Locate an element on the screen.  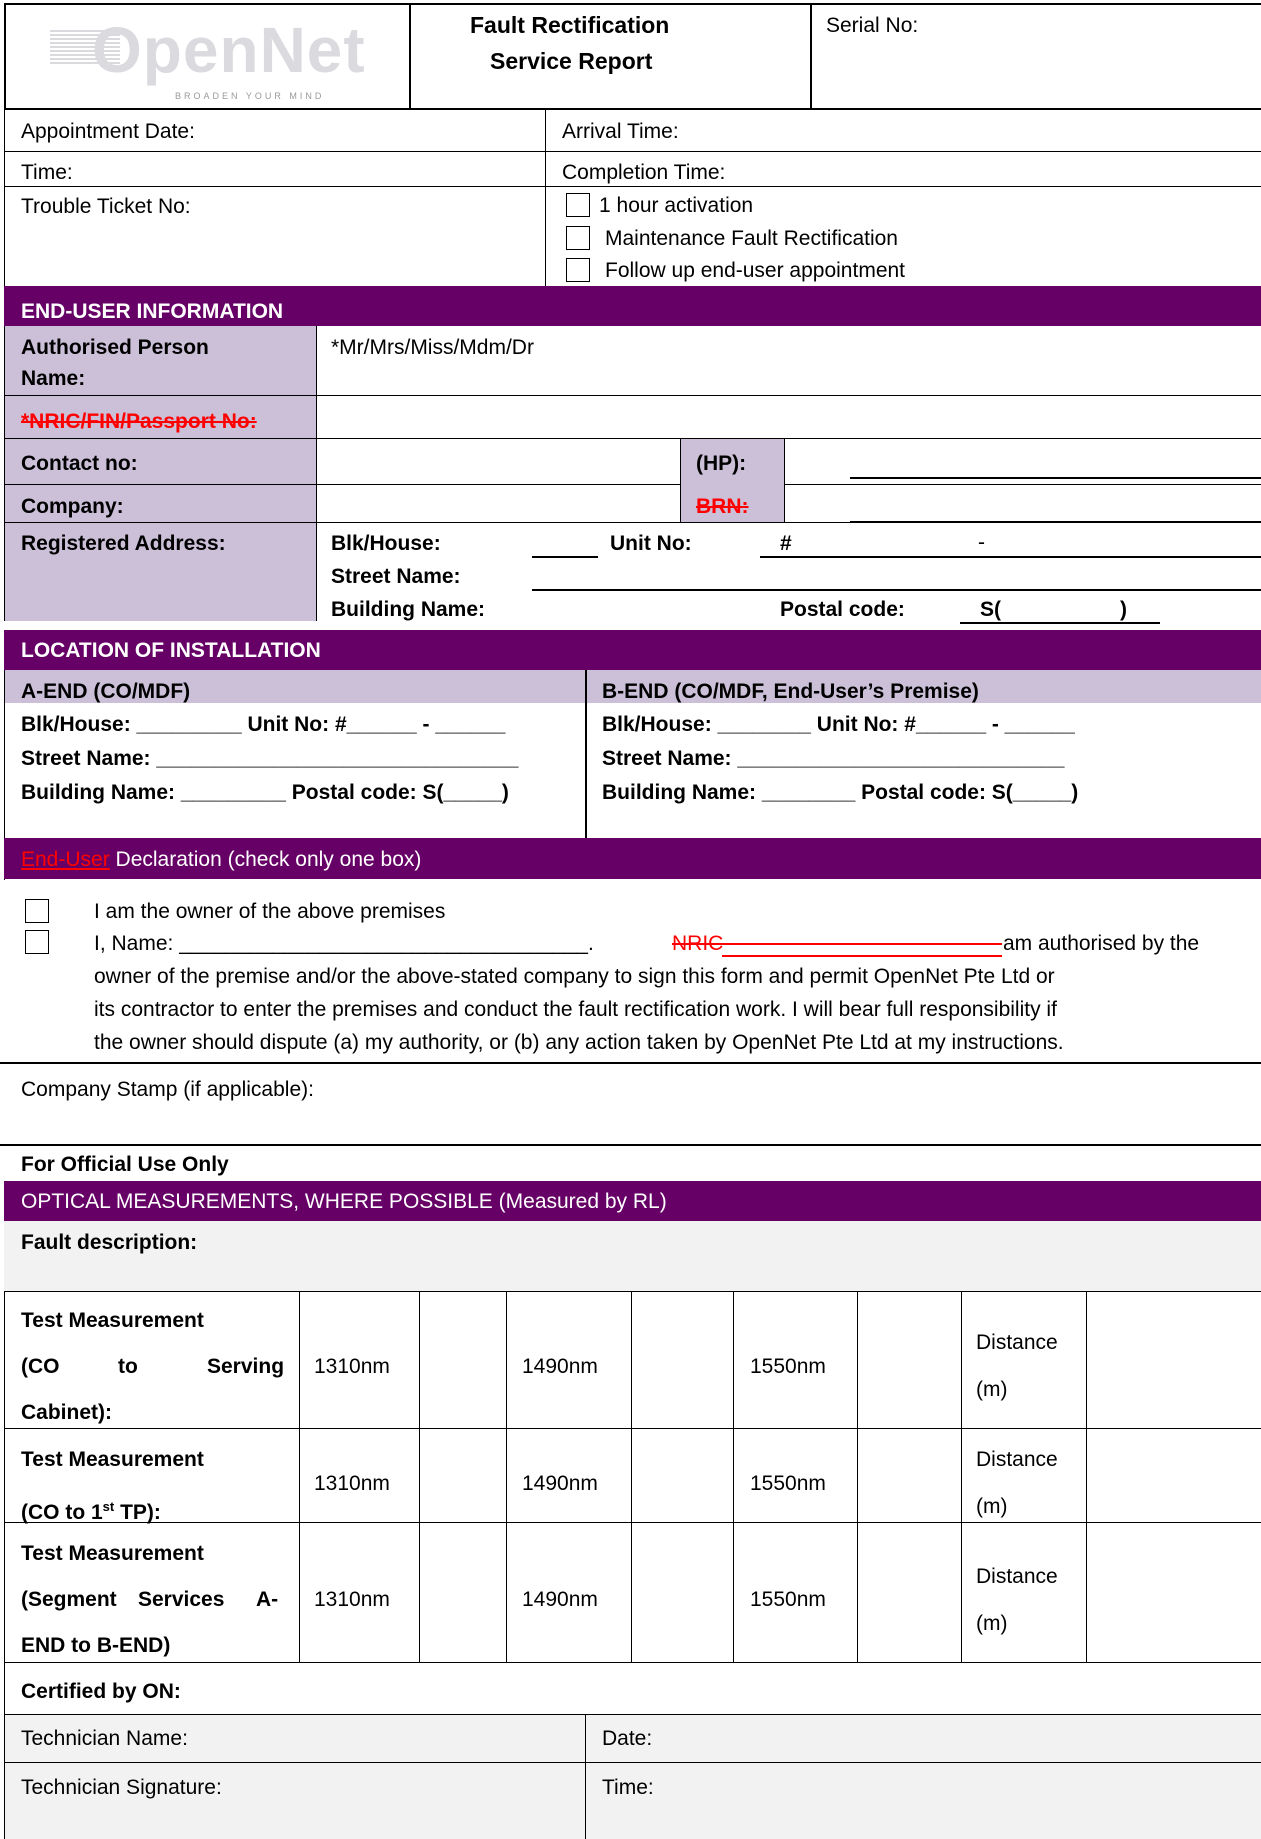
owner-declaration: I am the owner of the above premises is located at coordinates (270, 911).